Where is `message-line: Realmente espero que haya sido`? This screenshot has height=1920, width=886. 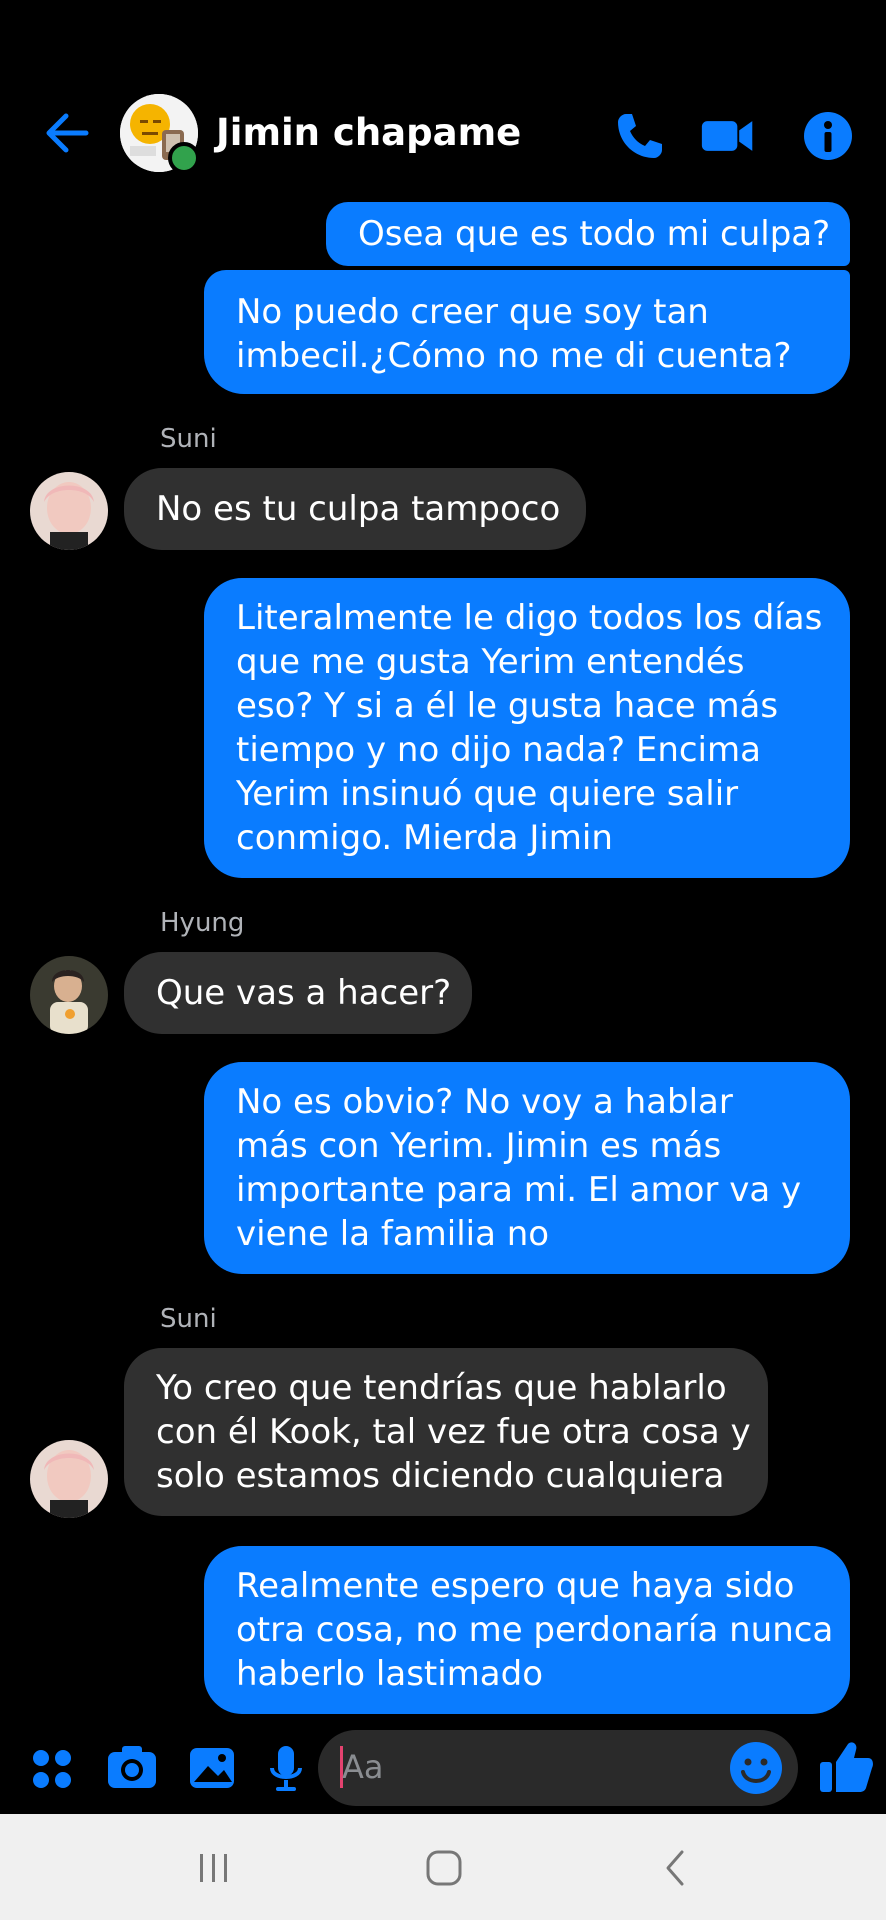 message-line: Realmente espero que haya sido is located at coordinates (515, 1586).